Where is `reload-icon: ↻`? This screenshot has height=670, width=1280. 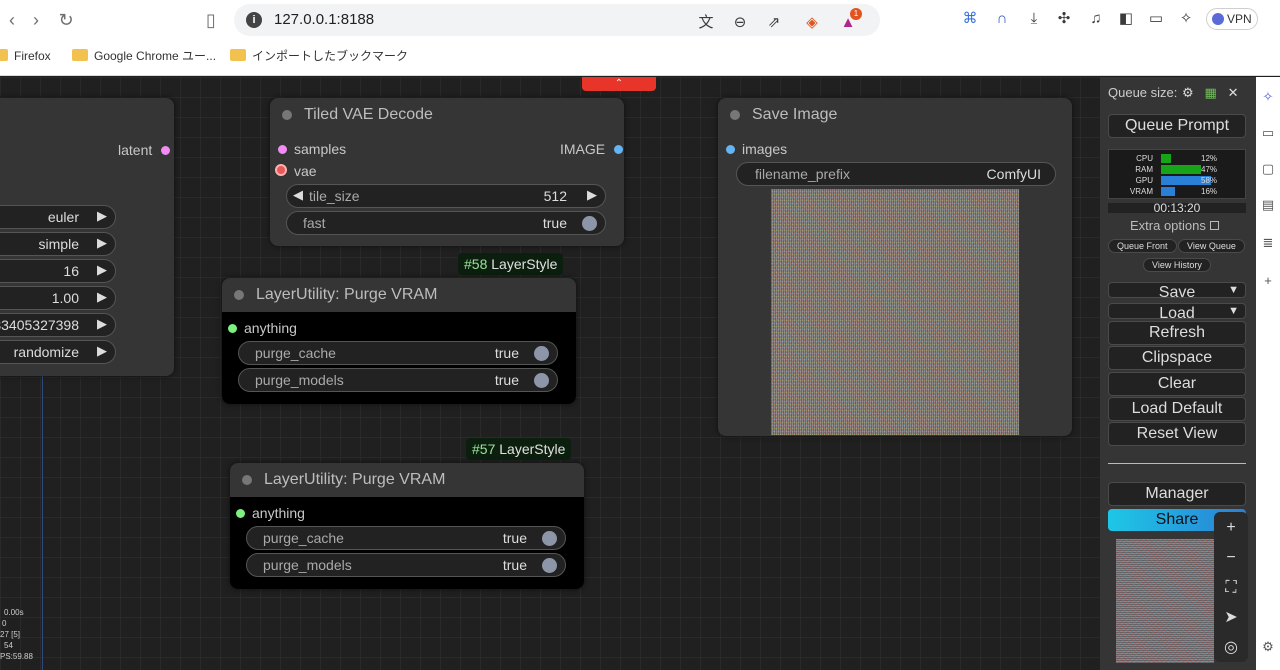
reload-icon: ↻ is located at coordinates (66, 20).